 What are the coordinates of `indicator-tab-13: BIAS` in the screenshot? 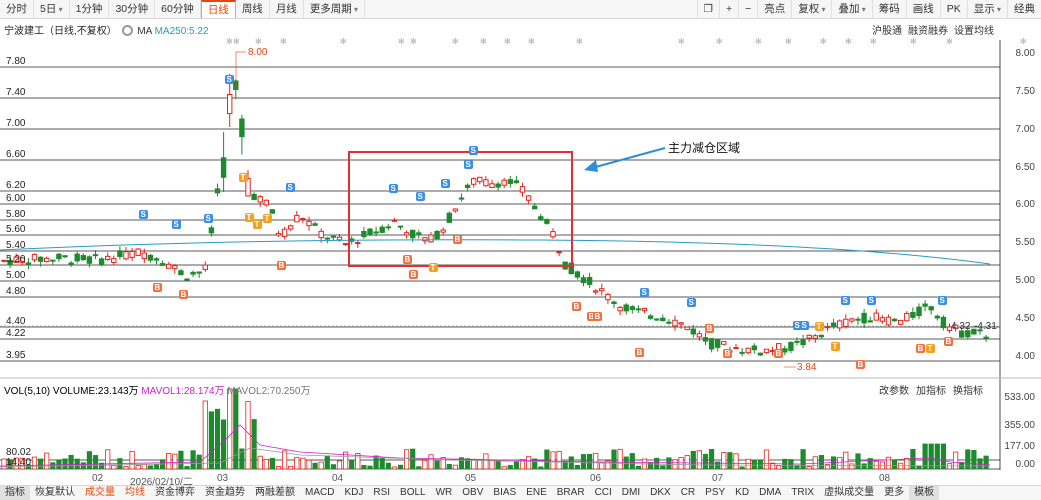 It's located at (504, 493).